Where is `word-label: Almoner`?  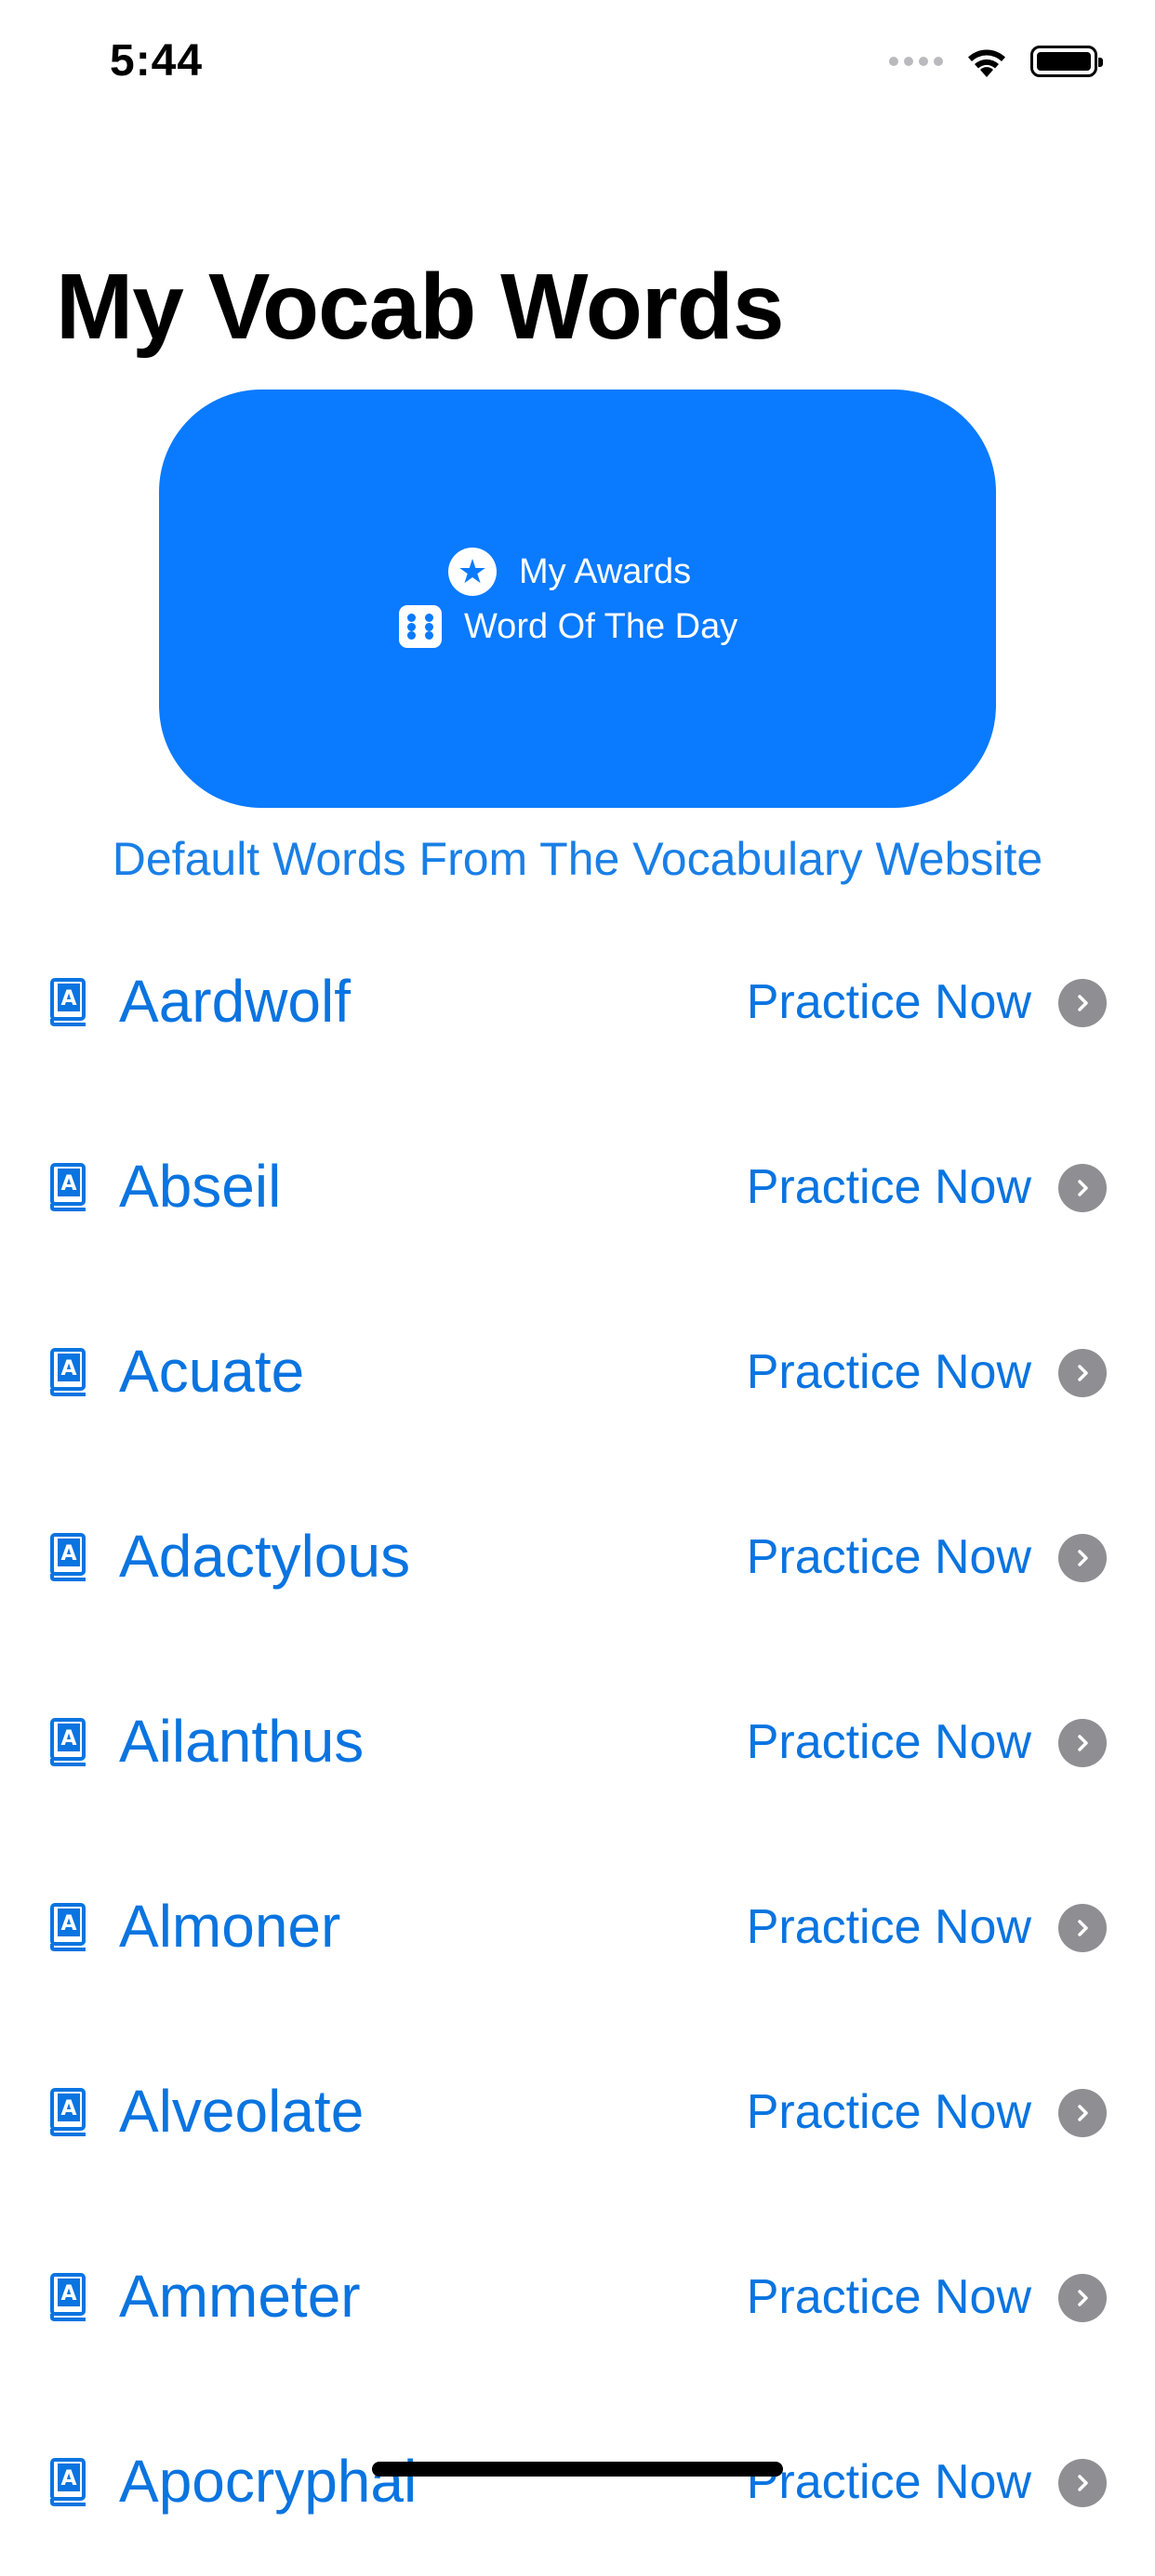 word-label: Almoner is located at coordinates (230, 1926).